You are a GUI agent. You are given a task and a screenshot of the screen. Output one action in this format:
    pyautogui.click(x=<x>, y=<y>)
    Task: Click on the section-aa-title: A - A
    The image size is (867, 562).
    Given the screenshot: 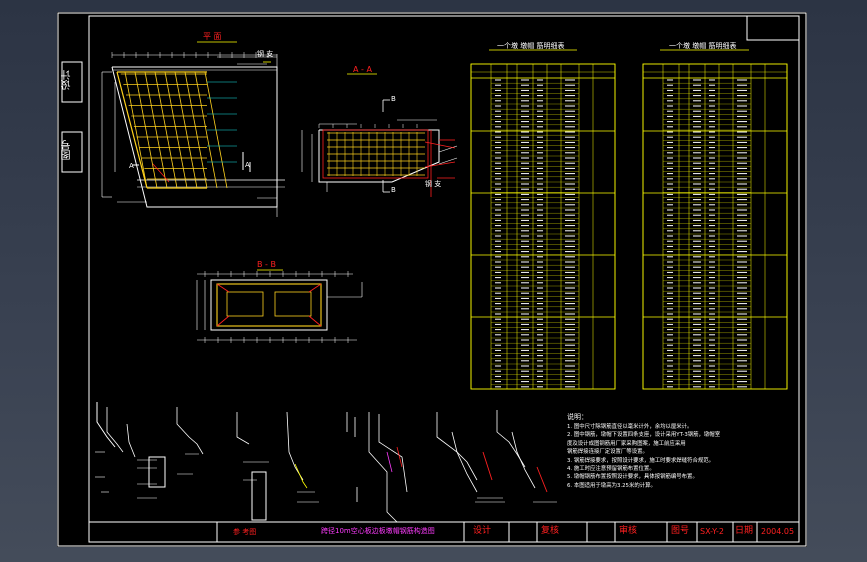 What is the action you would take?
    pyautogui.click(x=362, y=69)
    